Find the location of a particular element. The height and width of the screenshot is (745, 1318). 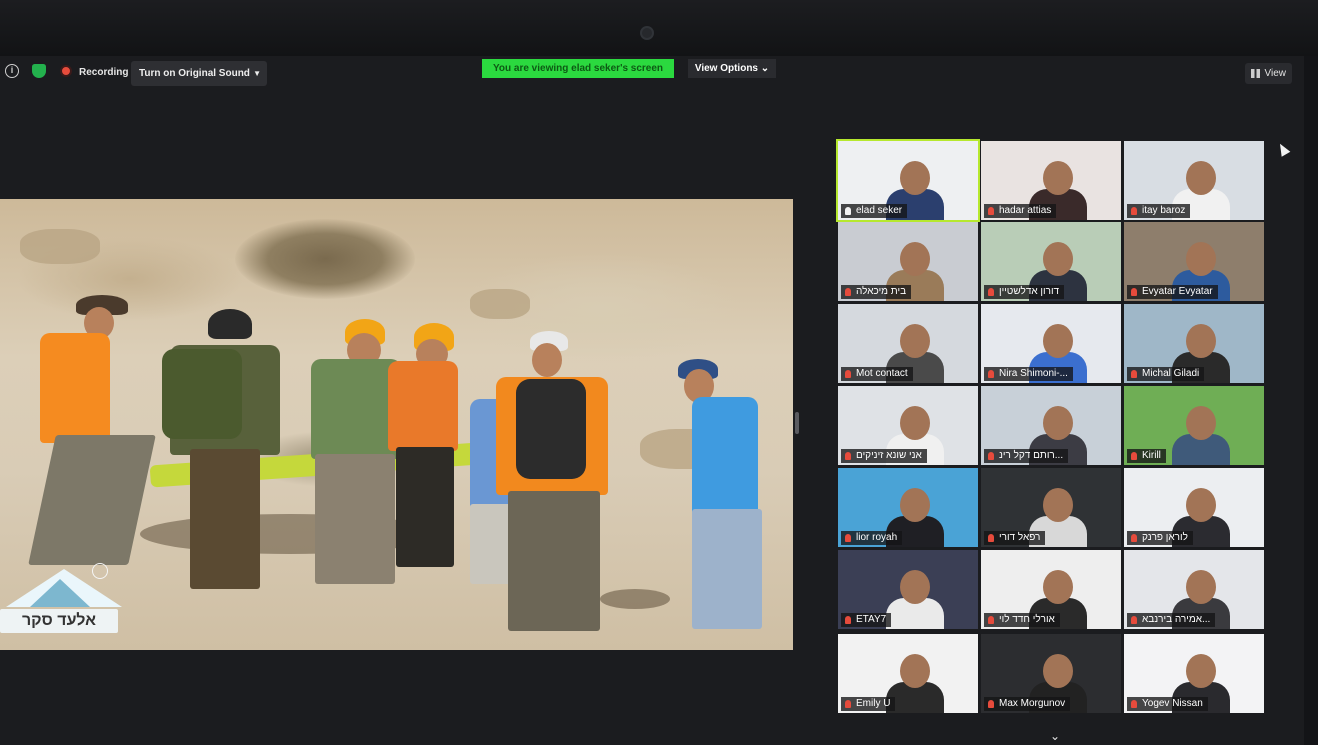

participant-name-label: hadar attias is located at coordinates (1020, 211).